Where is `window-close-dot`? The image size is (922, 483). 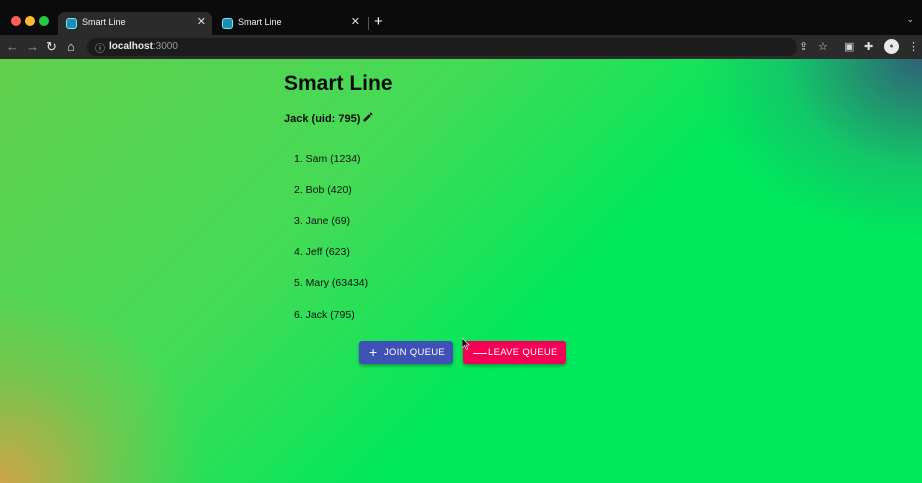
window-close-dot is located at coordinates (16, 21).